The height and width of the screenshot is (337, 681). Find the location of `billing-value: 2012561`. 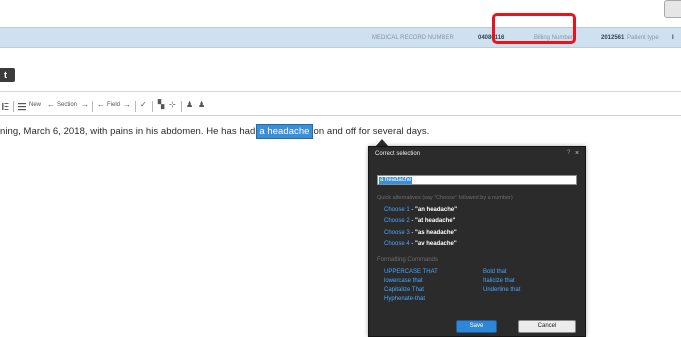

billing-value: 2012561 is located at coordinates (613, 38).